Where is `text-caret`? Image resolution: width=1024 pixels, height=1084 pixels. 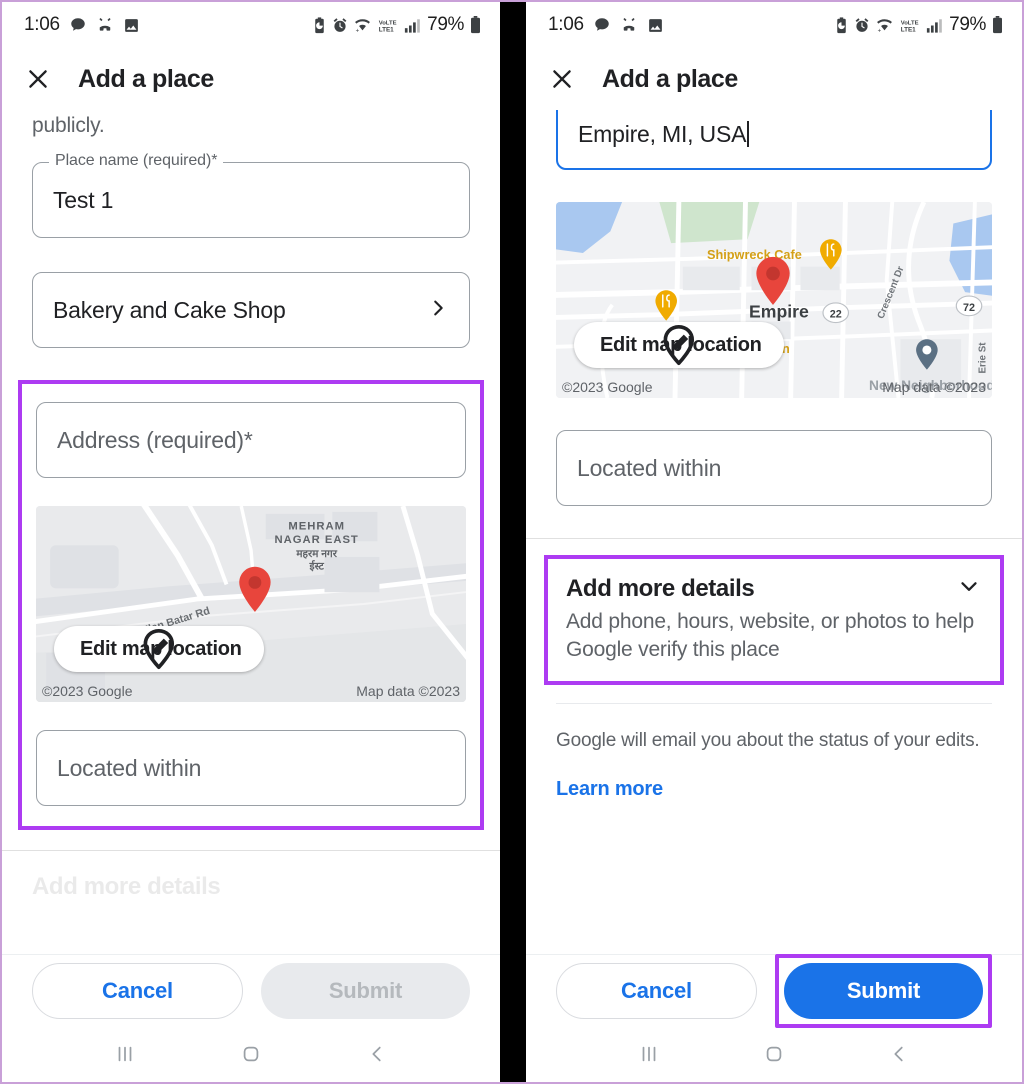 text-caret is located at coordinates (748, 134).